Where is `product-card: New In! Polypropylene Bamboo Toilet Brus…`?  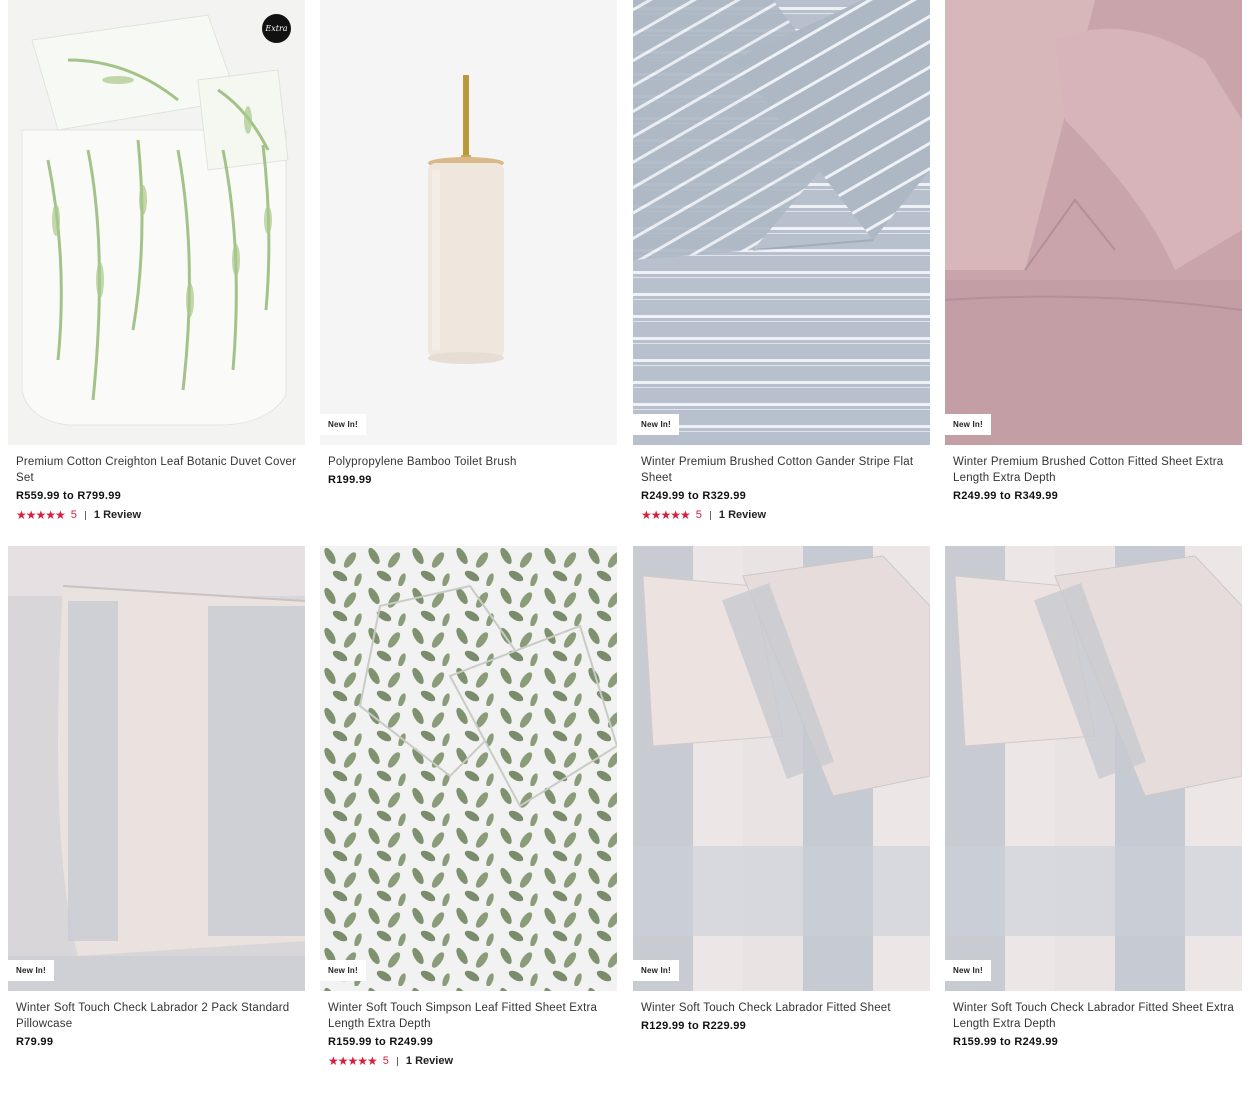
product-card: New In! Polypropylene Bamboo Toilet Brus… is located at coordinates (468, 243).